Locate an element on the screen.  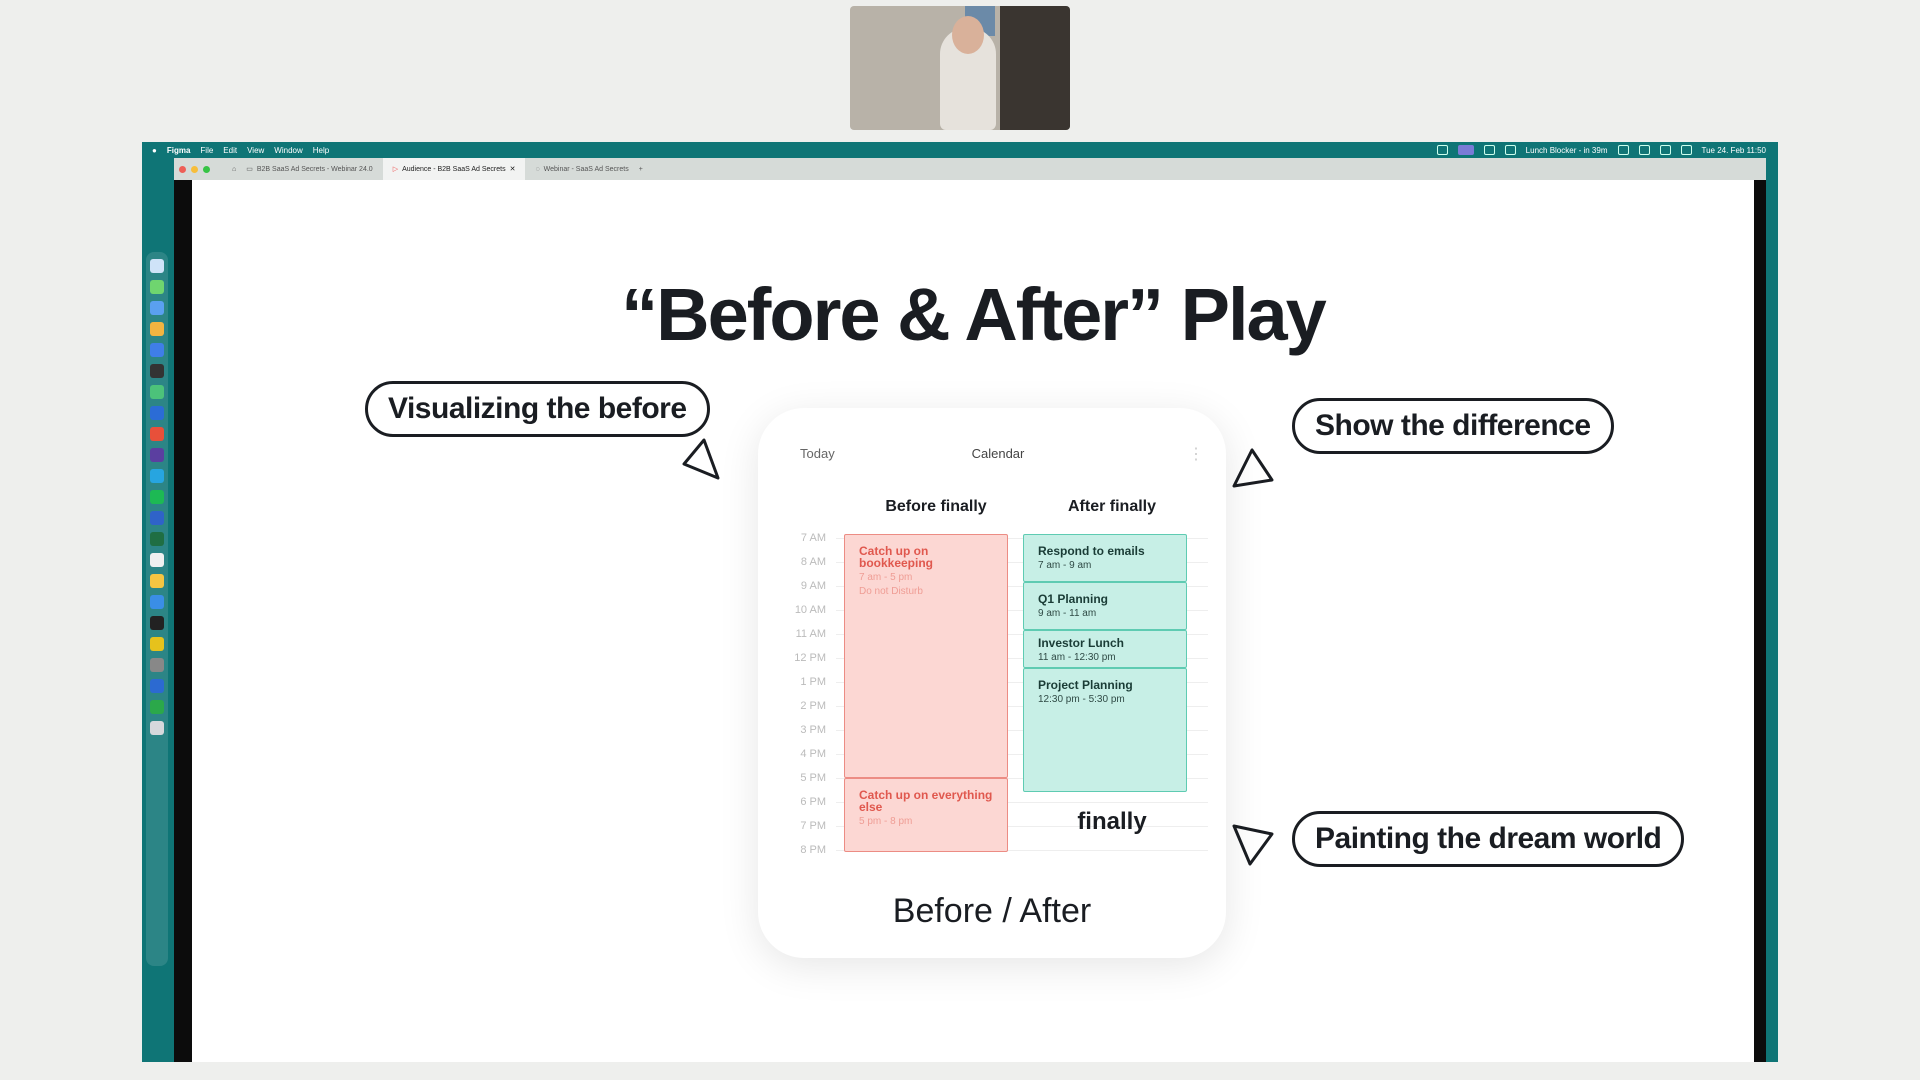
hour-label: 9 AM is located at coordinates (813, 586).